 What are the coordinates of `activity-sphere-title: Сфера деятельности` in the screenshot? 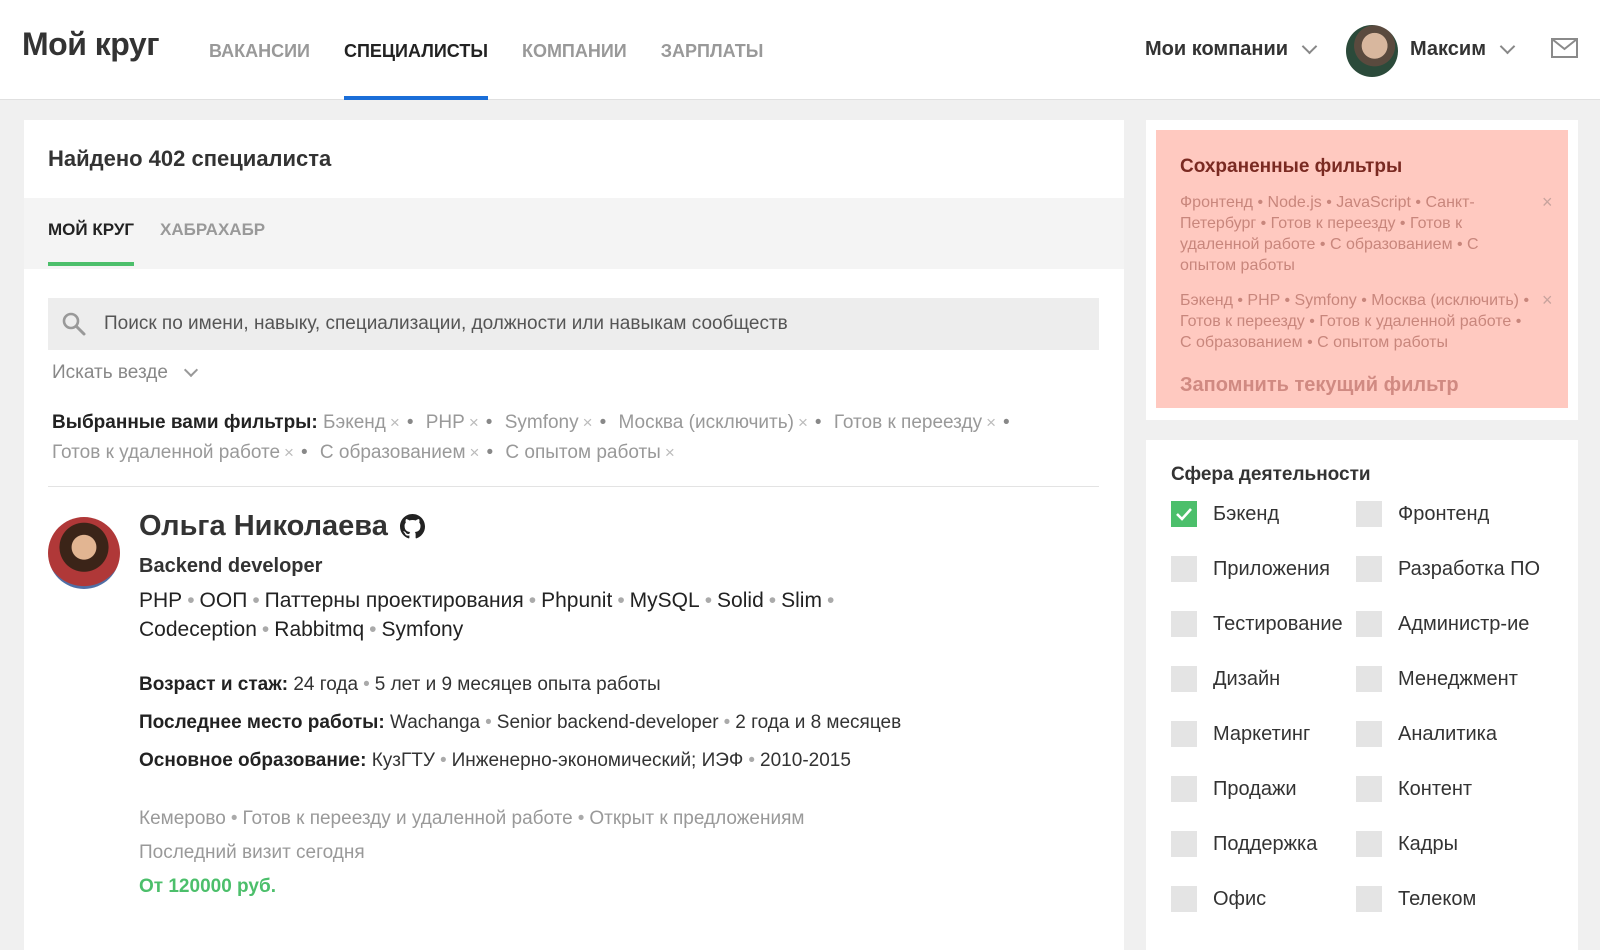 It's located at (1271, 474).